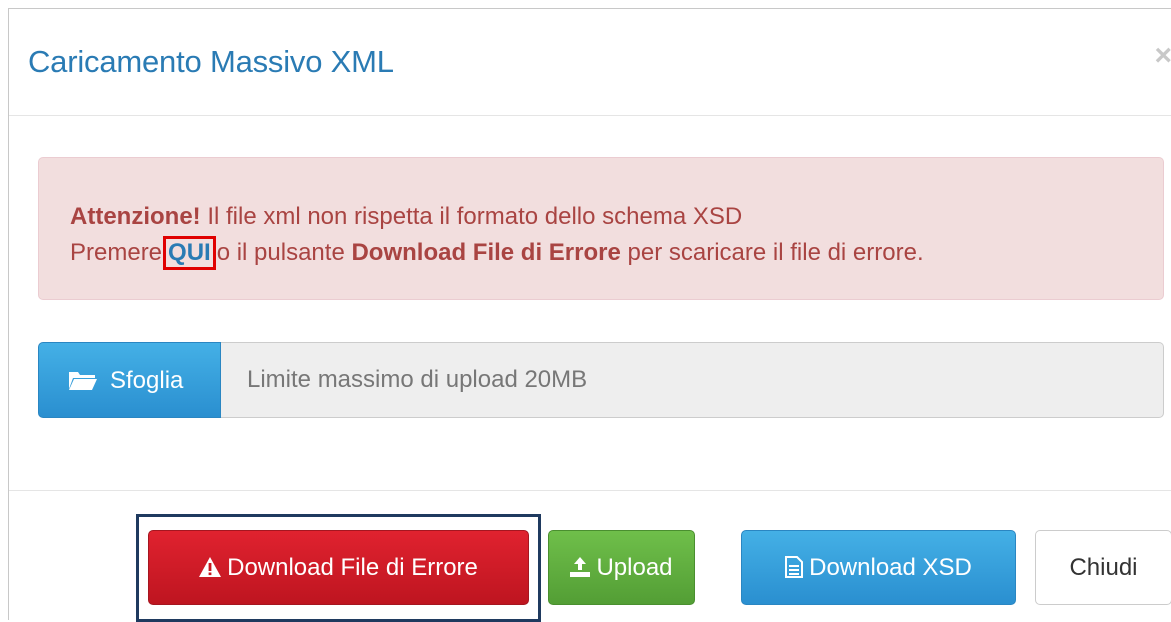  I want to click on download-xsd-button: Download XSD, so click(878, 567).